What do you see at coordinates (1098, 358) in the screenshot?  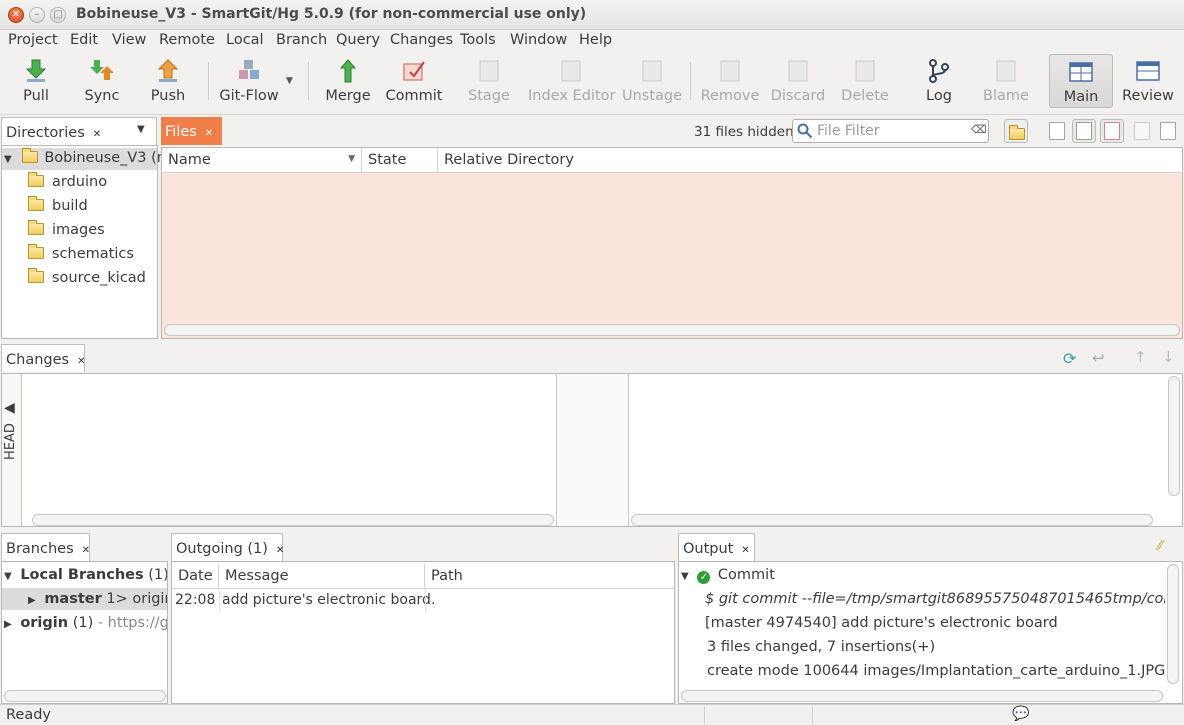 I see `undo-icon: ↩` at bounding box center [1098, 358].